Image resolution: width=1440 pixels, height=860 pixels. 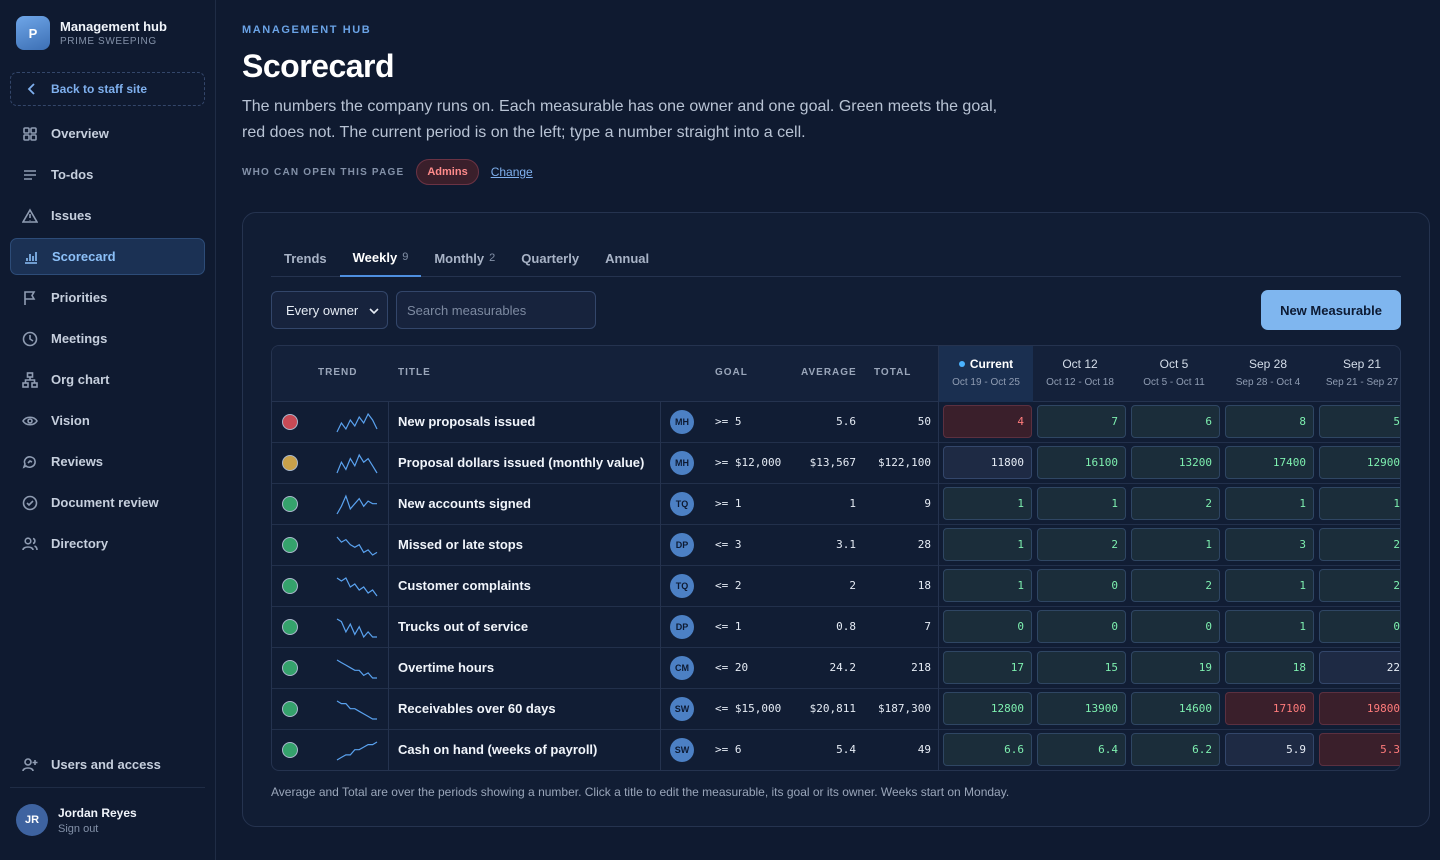 What do you see at coordinates (97, 829) in the screenshot?
I see `sign-out-link: Sign out` at bounding box center [97, 829].